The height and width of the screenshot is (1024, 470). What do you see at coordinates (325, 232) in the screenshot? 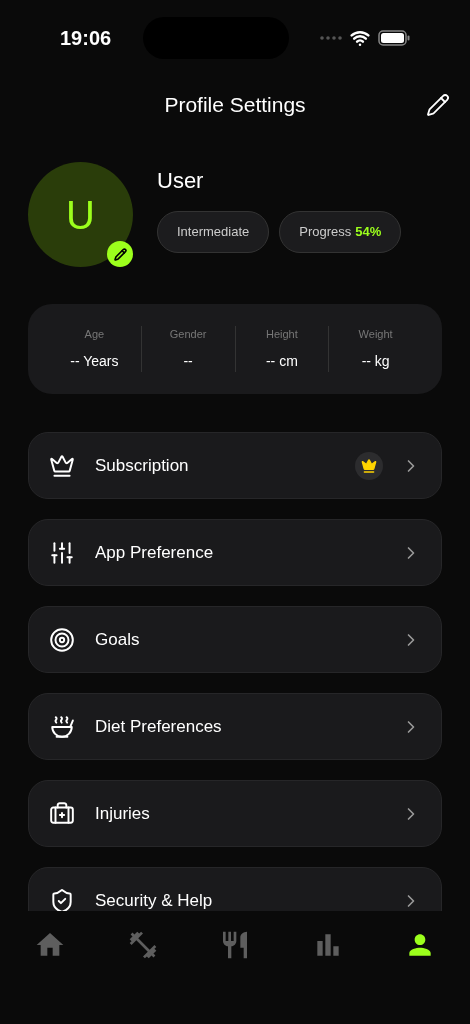
I see `progress-label: Progress` at bounding box center [325, 232].